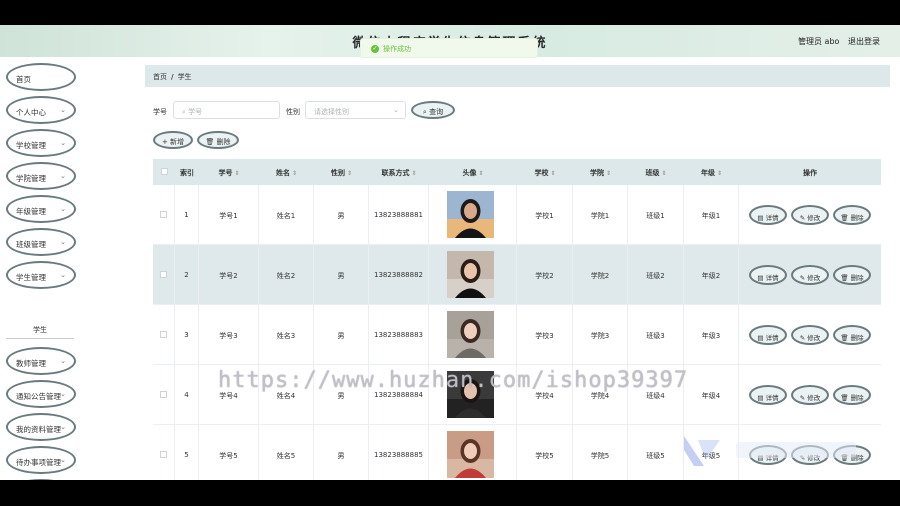  Describe the element at coordinates (164, 171) in the screenshot. I see `select-all-checkbox` at that location.